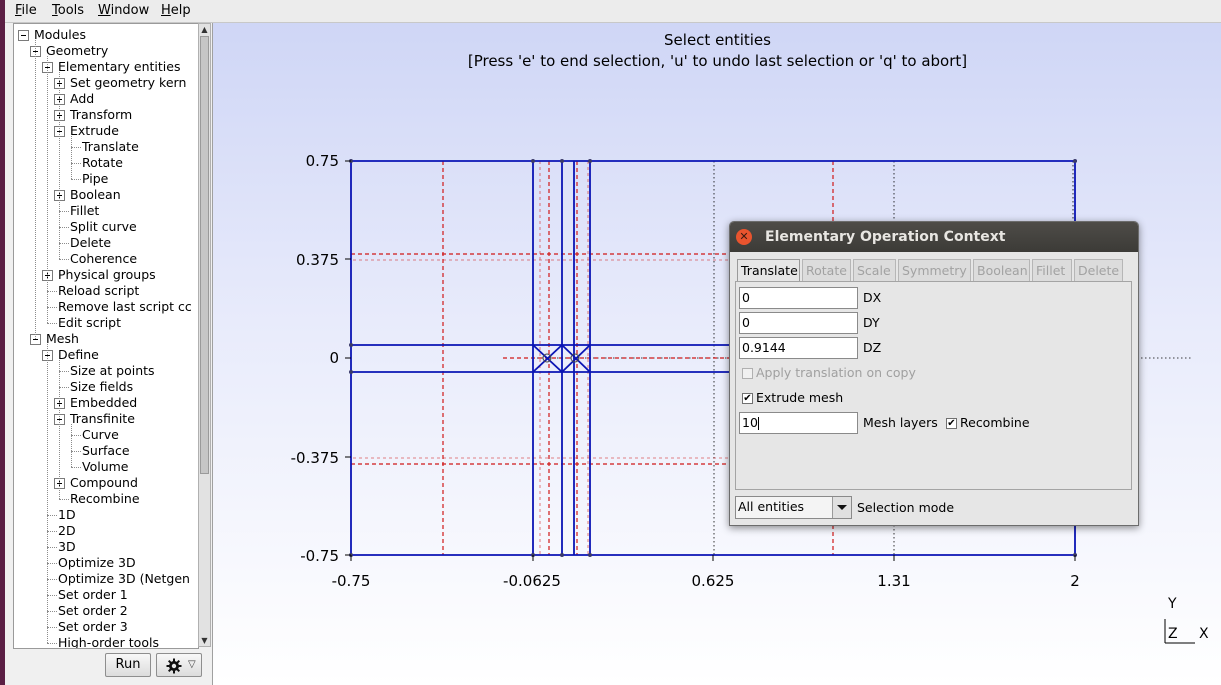 This screenshot has height=685, width=1221. I want to click on tree-item-size-at-points: Size at points, so click(106, 371).